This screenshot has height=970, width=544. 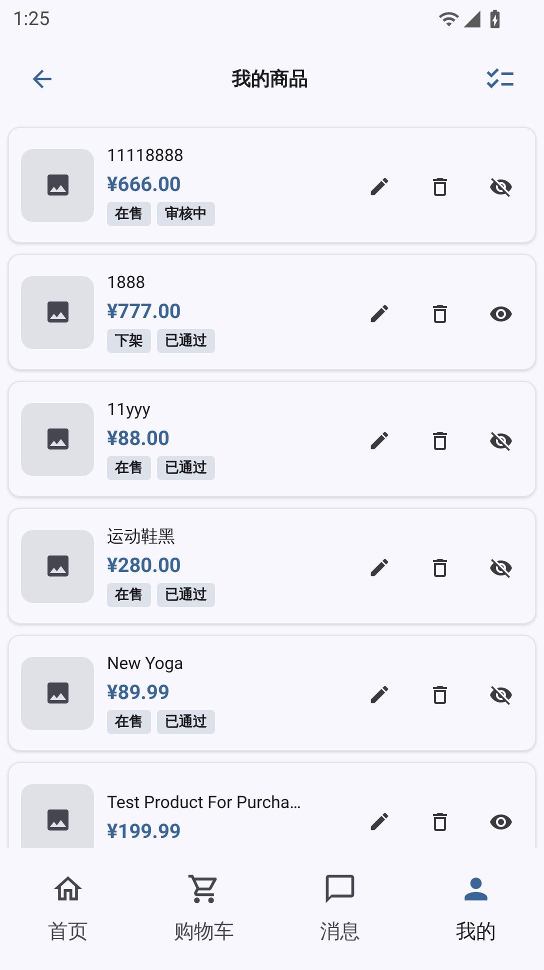 What do you see at coordinates (272, 566) in the screenshot?
I see `product-card: 运动鞋黑 ¥280.00 在售 已通过` at bounding box center [272, 566].